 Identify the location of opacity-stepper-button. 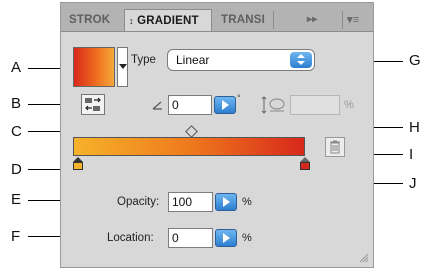
(226, 202).